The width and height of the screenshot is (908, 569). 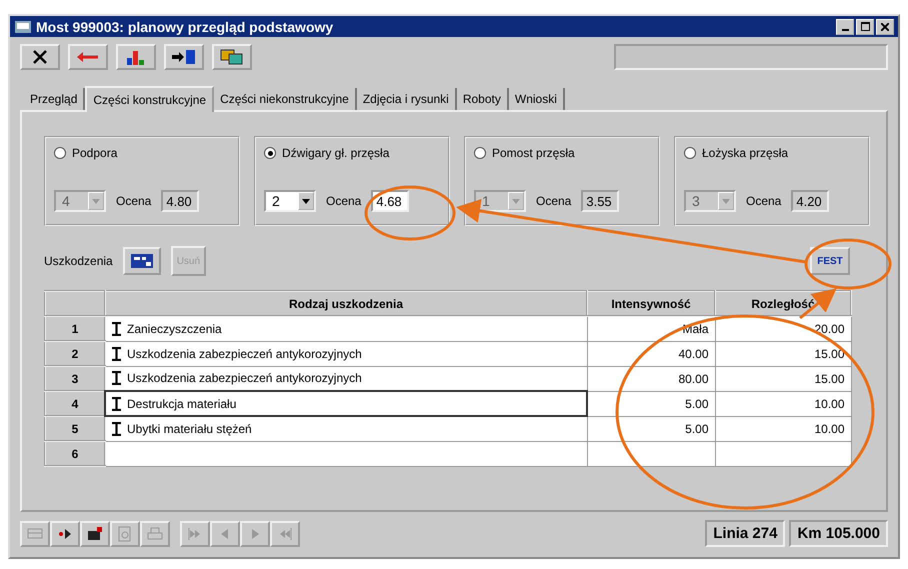 What do you see at coordinates (346, 353) in the screenshot?
I see `damage-cell: Uszkodzenia zabezpieczeń antykorozyjnych` at bounding box center [346, 353].